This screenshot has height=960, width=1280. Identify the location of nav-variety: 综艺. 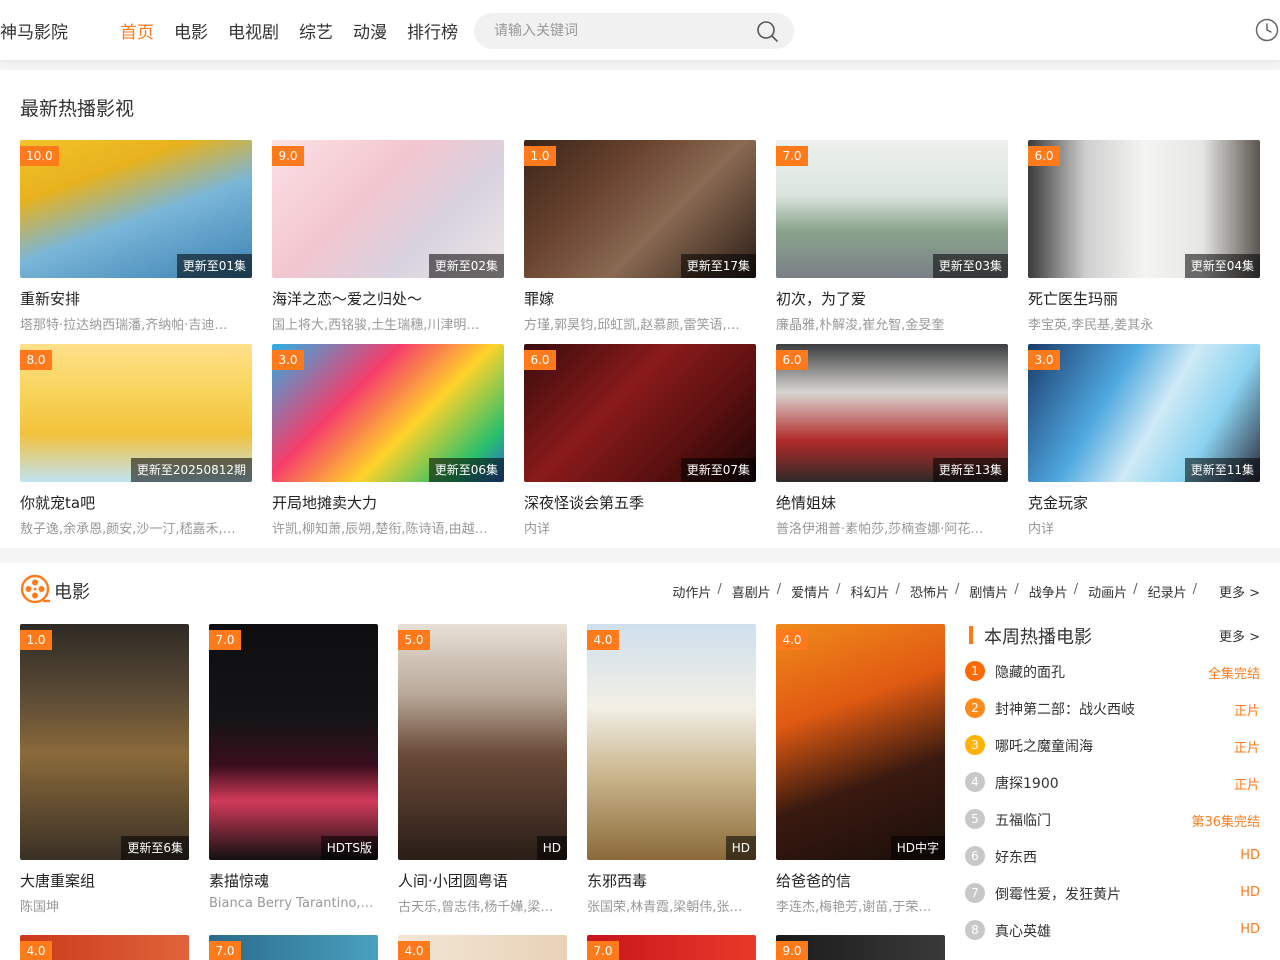
(316, 30).